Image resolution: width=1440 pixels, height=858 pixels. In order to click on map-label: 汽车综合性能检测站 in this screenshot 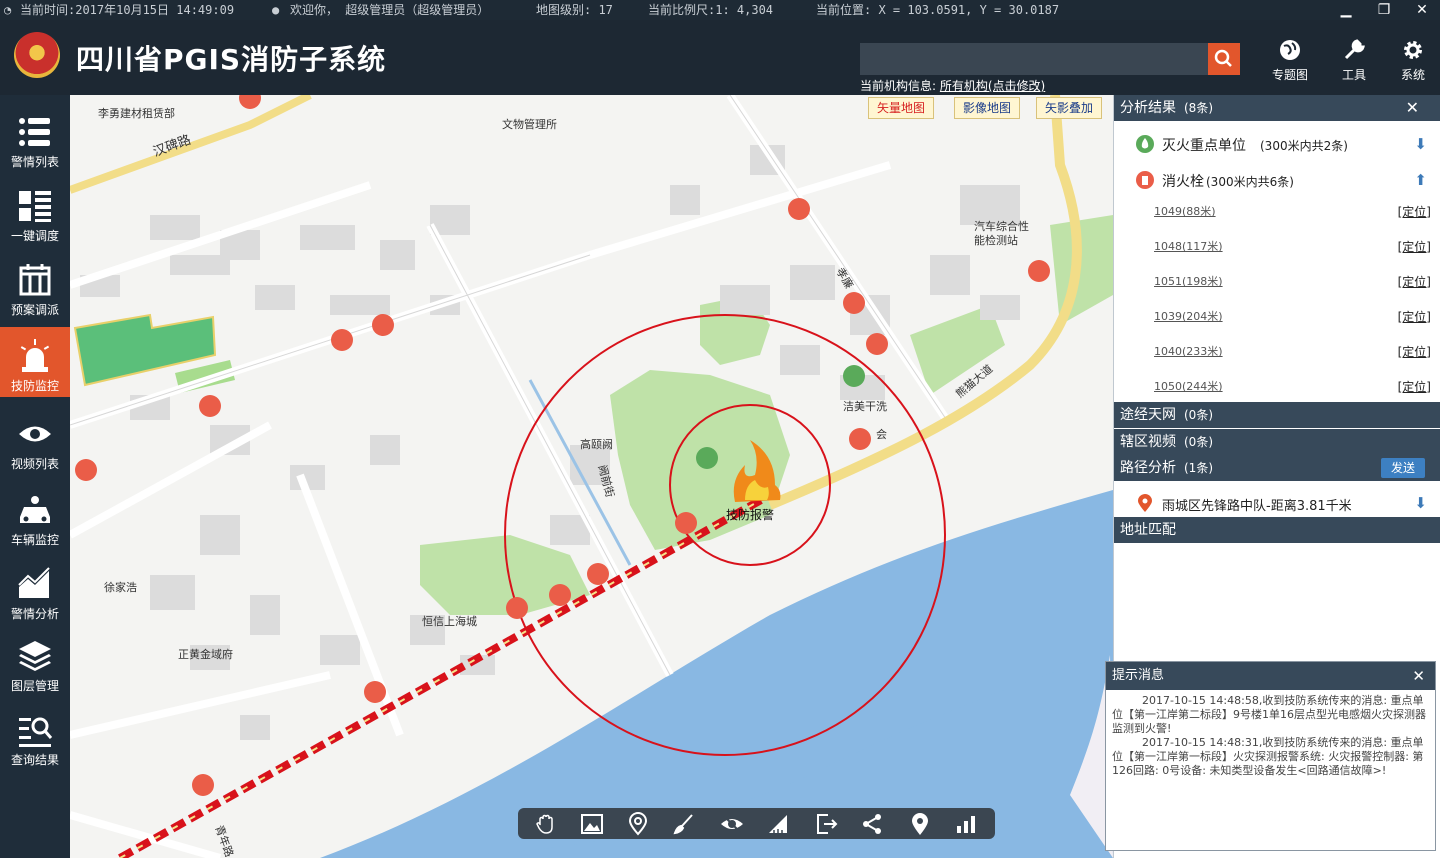, I will do `click(1001, 233)`.